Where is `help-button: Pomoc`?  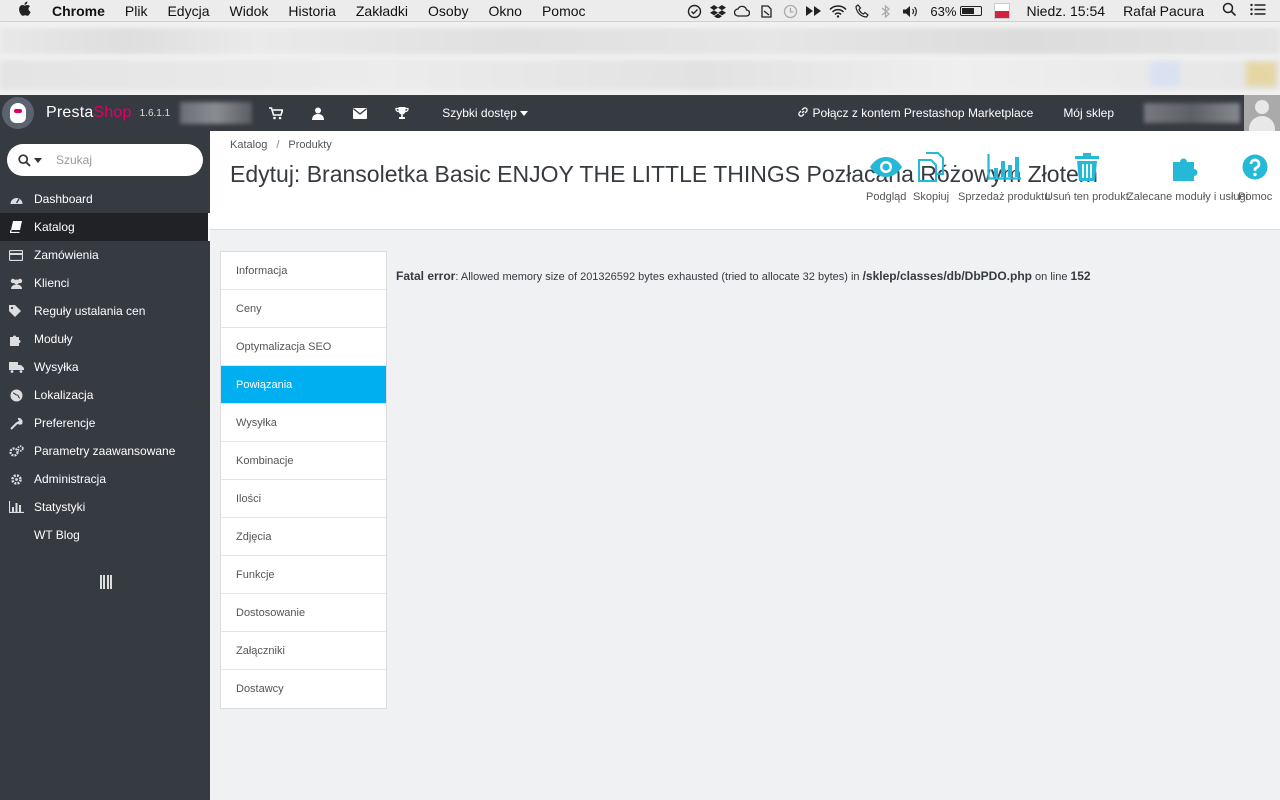 help-button: Pomoc is located at coordinates (1255, 177).